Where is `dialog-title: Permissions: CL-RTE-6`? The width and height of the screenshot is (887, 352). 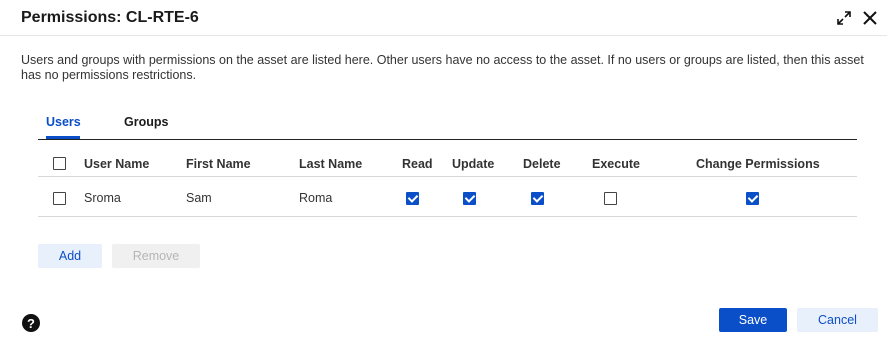 dialog-title: Permissions: CL-RTE-6 is located at coordinates (110, 17).